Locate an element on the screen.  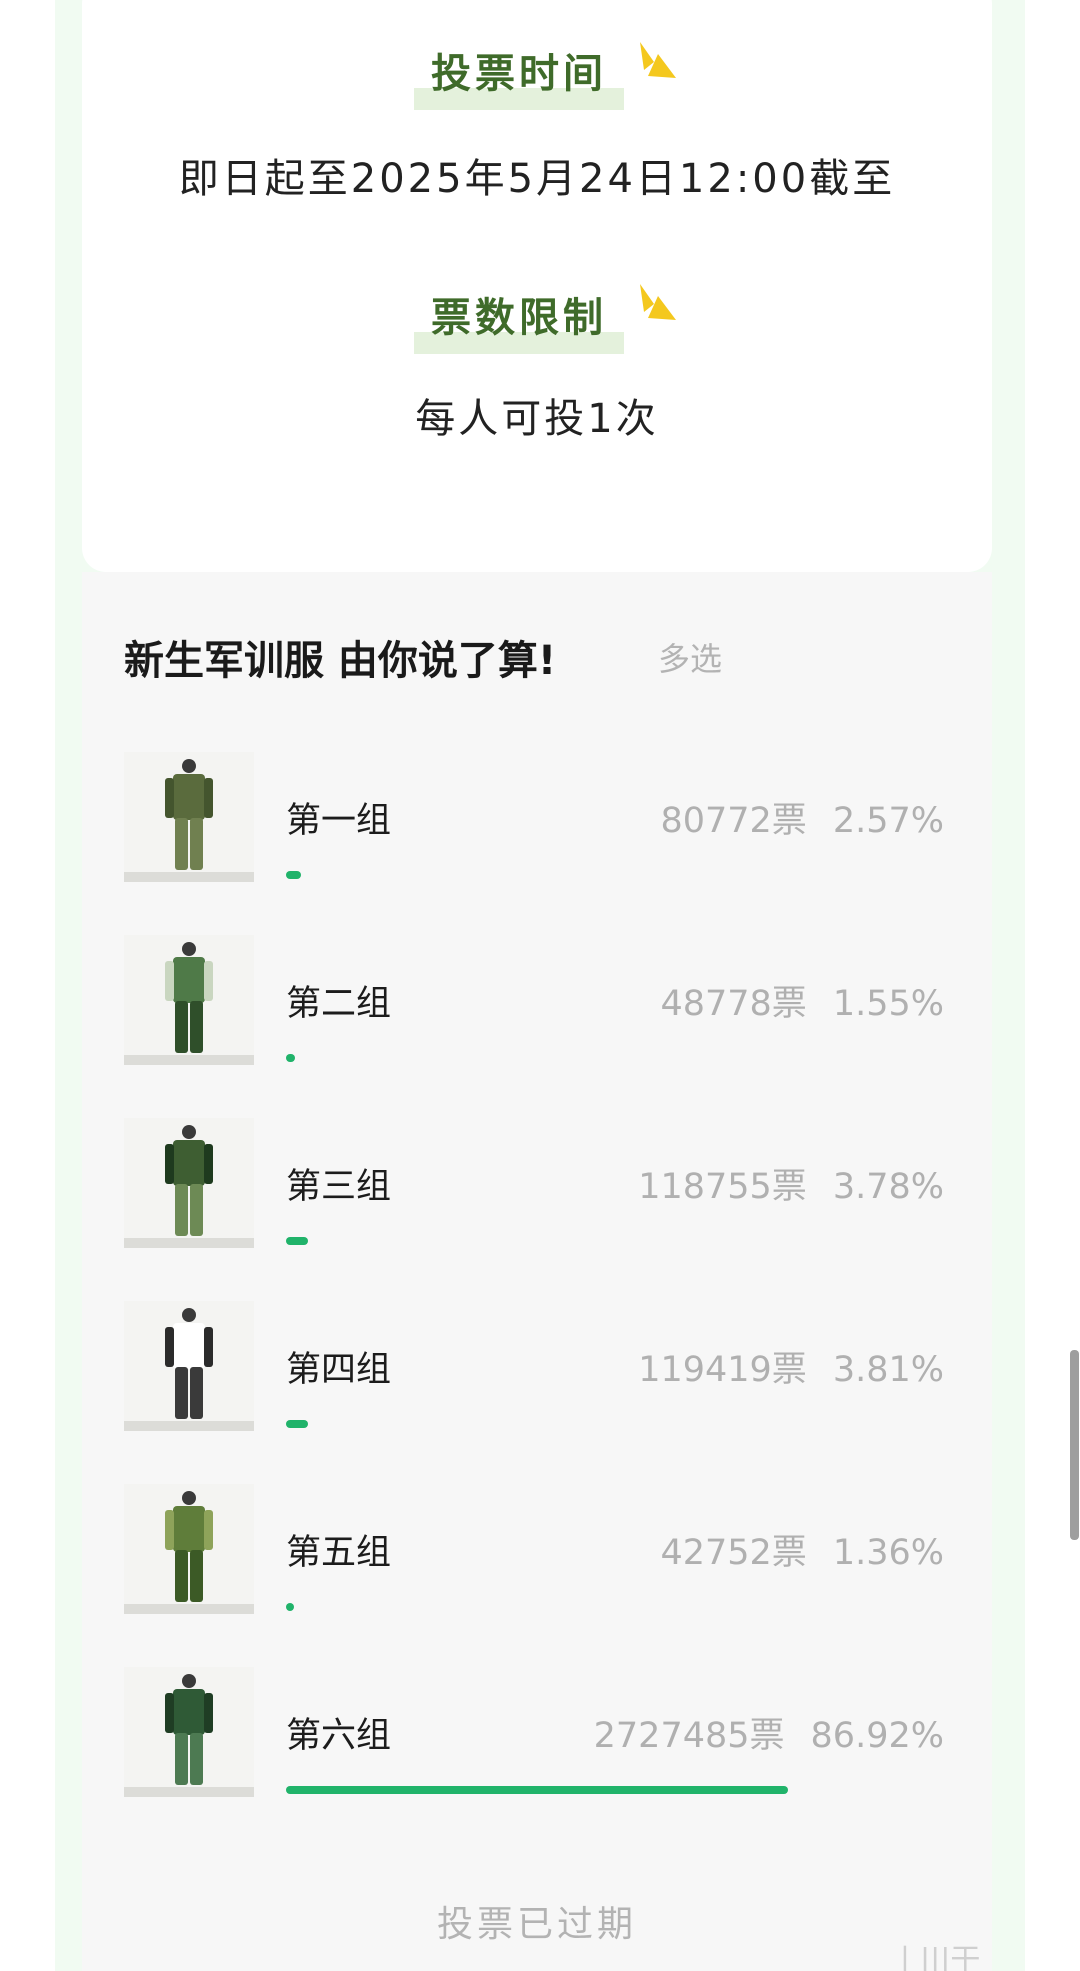
vote-time-heading: 投票时间 is located at coordinates (519, 78).